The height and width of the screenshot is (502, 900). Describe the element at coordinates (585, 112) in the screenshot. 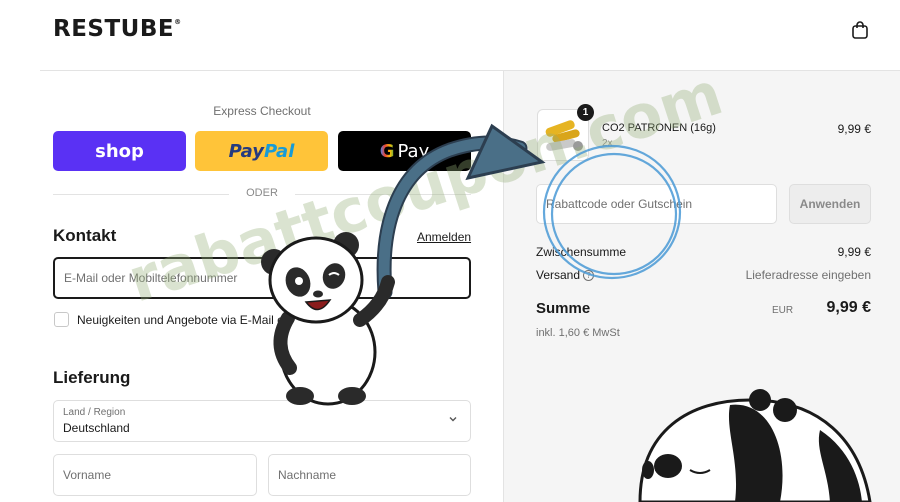

I see `quantity-badge: 1` at that location.